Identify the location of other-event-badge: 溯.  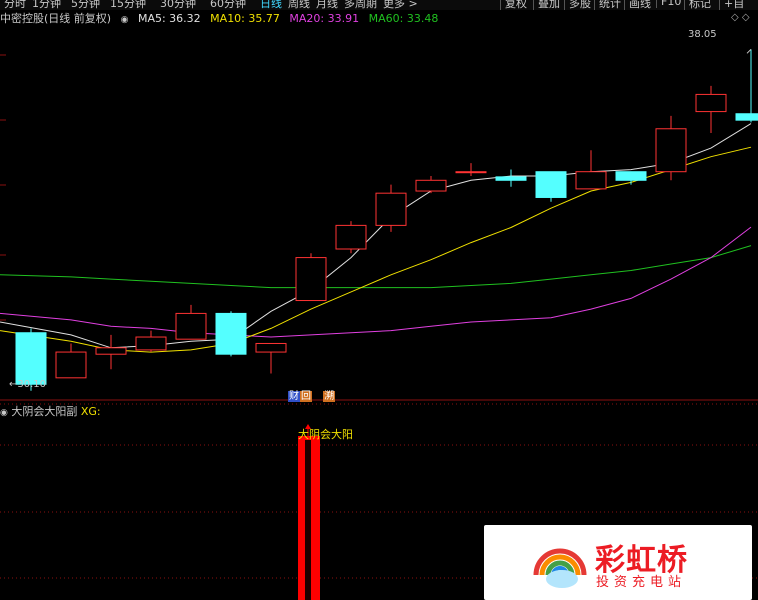
(329, 396).